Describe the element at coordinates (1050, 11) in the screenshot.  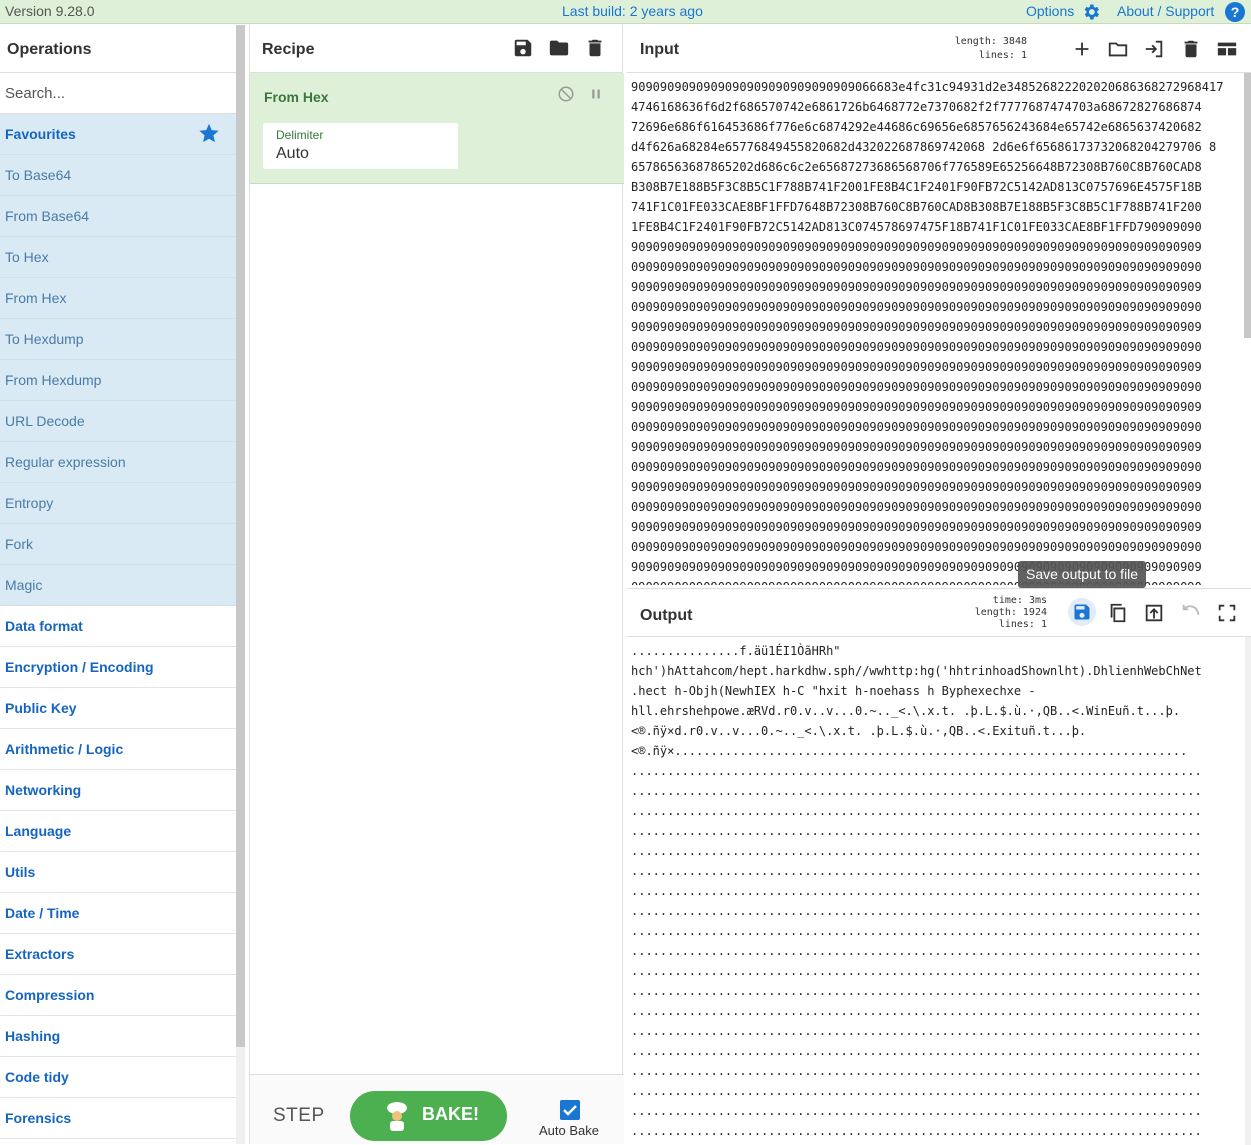
I see `options-link: Options` at that location.